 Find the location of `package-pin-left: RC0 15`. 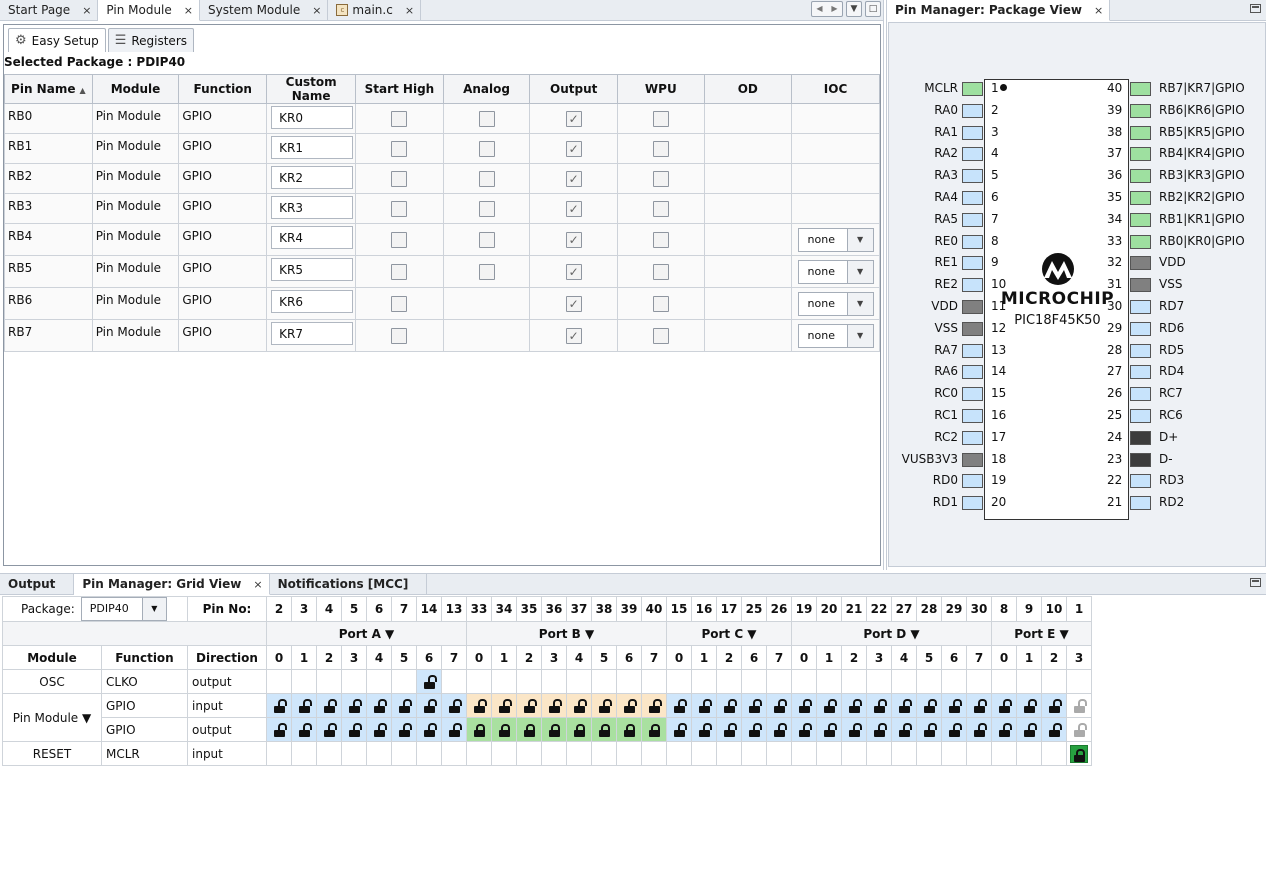

package-pin-left: RC0 15 is located at coordinates (954, 394).